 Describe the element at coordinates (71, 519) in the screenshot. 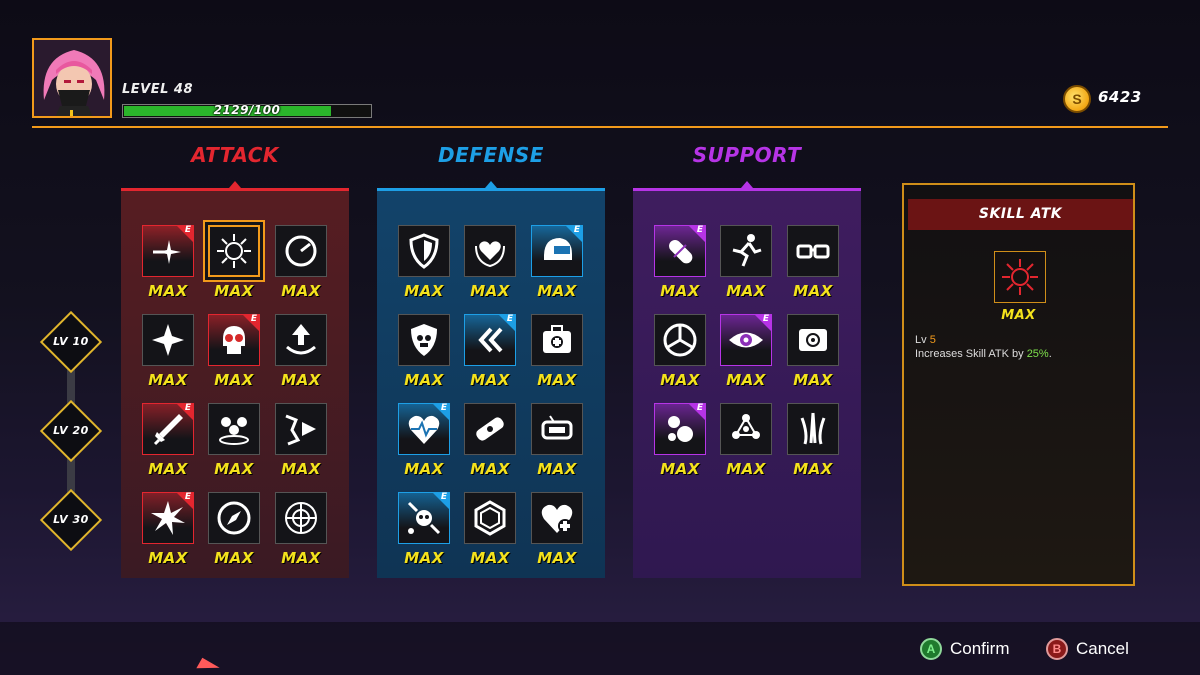

I see `level-marker-30-label: LV 30` at that location.